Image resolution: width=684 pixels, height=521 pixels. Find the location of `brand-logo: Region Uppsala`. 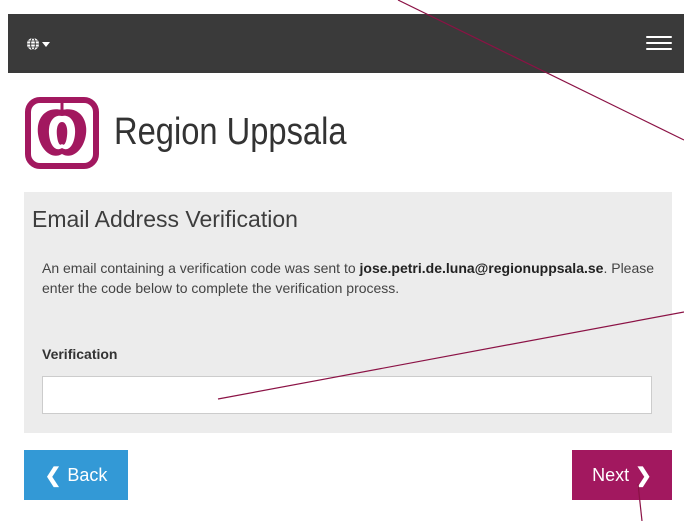

brand-logo: Region Uppsala is located at coordinates (204, 132).